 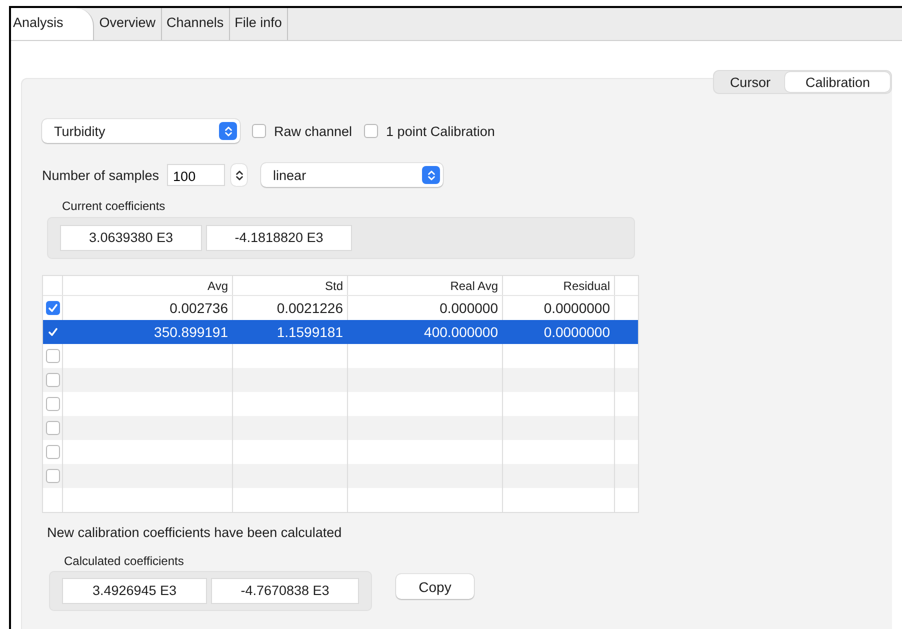 I want to click on table-cell-text: 1.1599181, so click(x=310, y=332).